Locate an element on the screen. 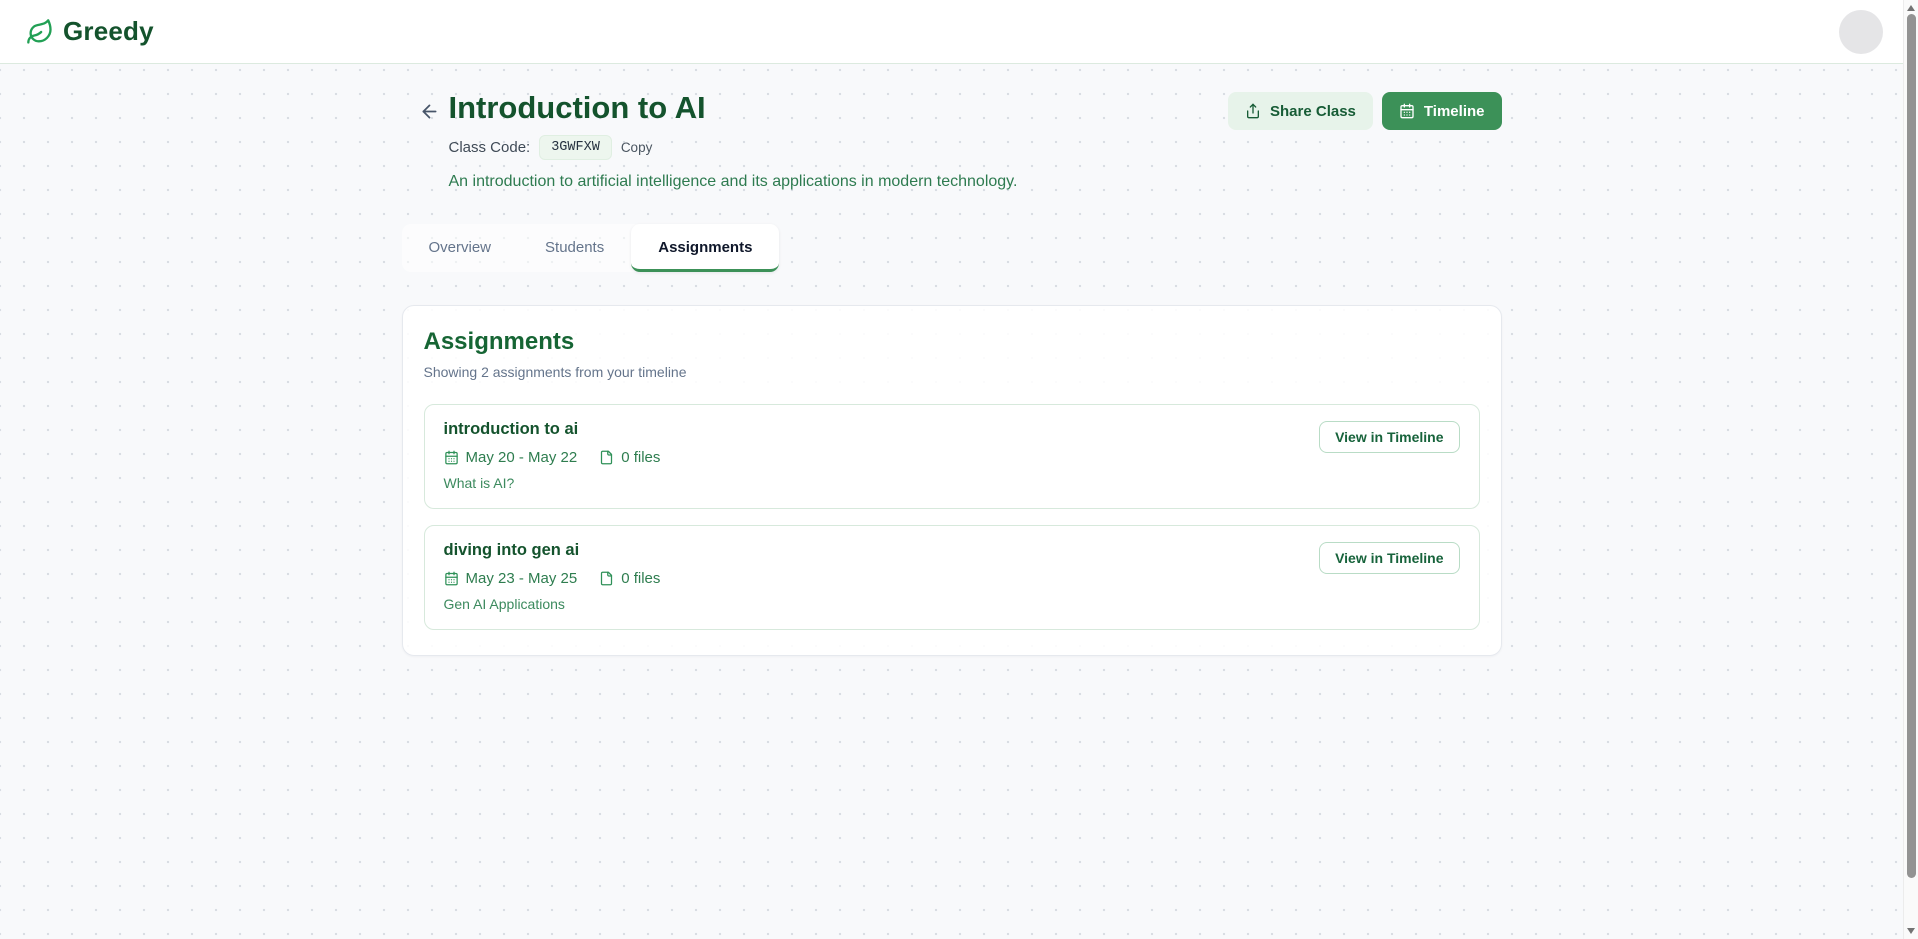 This screenshot has height=939, width=1918. tab-students: Students is located at coordinates (574, 248).